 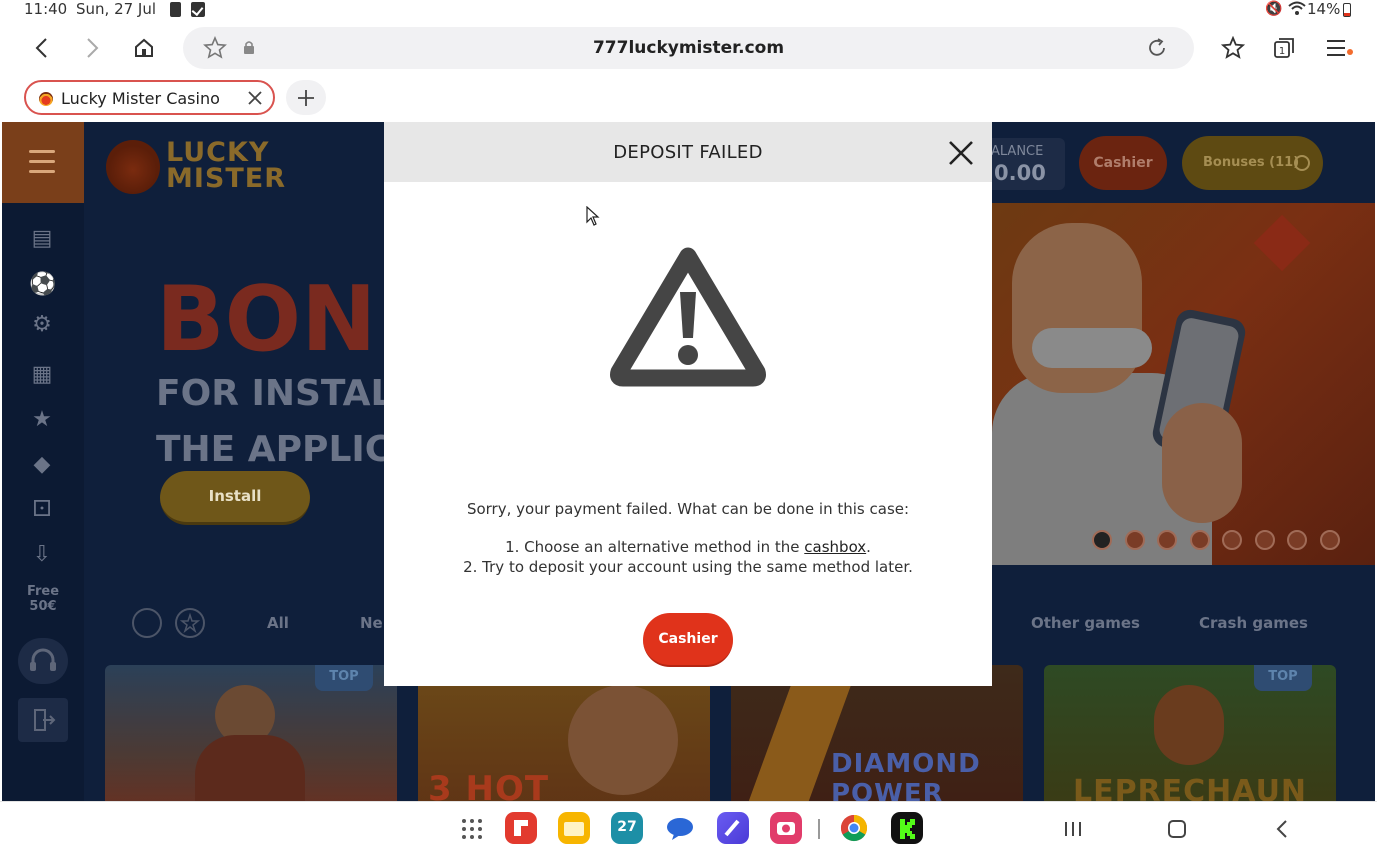 I want to click on tabs-count-icon: 1, so click(x=1284, y=48).